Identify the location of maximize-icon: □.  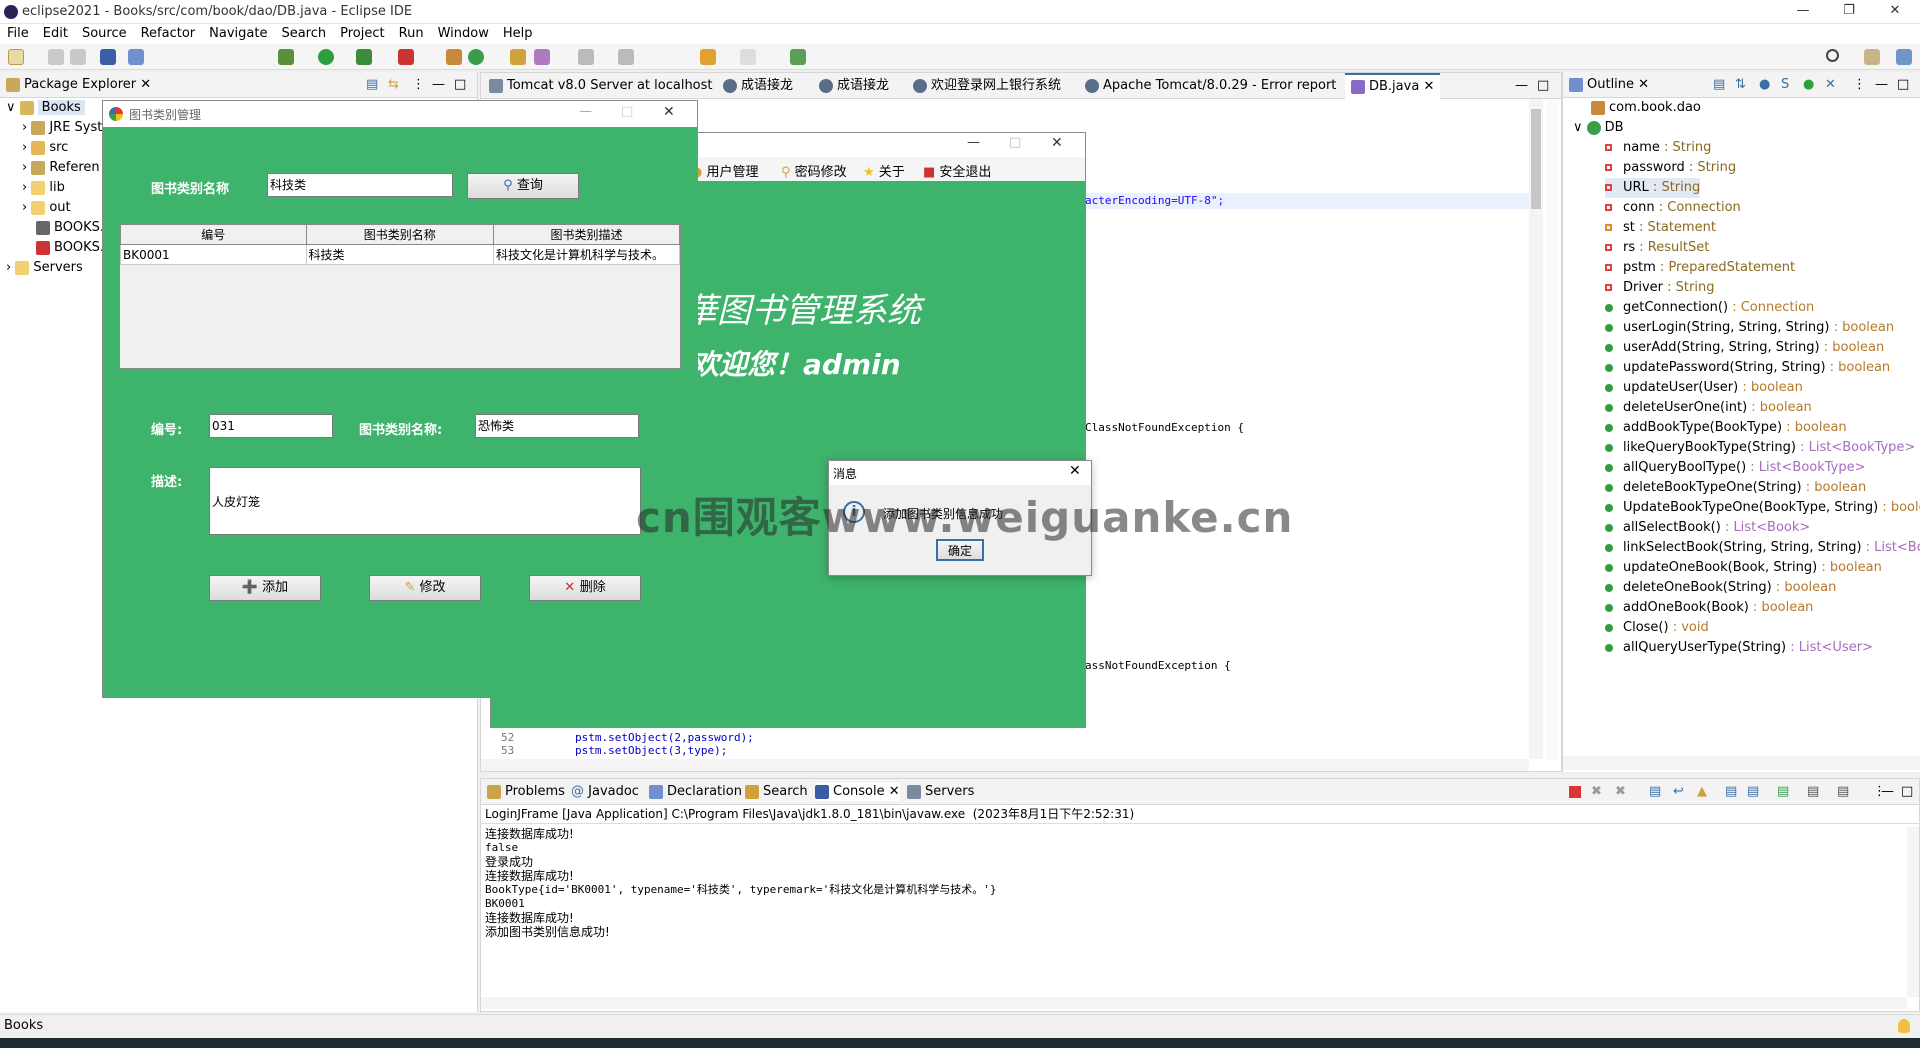
(1015, 142).